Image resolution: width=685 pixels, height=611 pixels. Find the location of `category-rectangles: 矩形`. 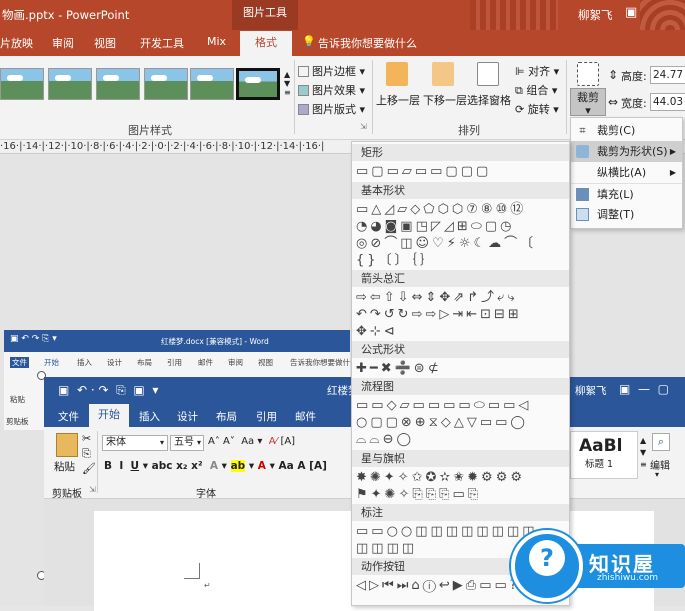

category-rectangles: 矩形 is located at coordinates (460, 152).